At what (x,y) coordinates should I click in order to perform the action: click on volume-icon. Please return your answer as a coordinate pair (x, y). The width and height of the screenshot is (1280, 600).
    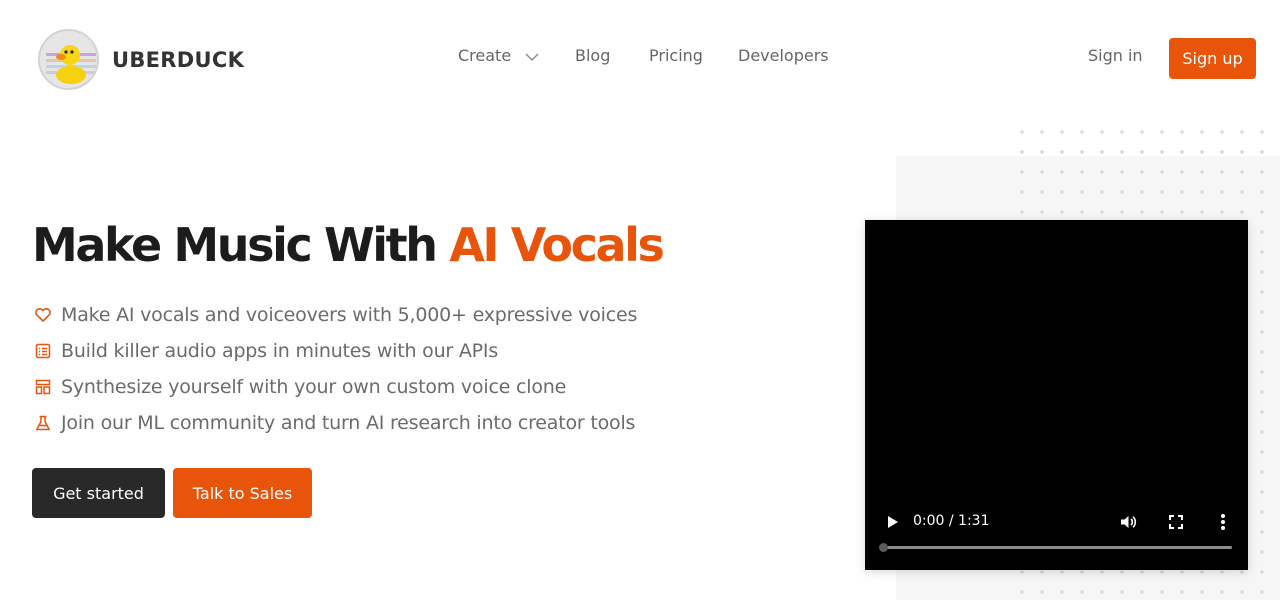
    Looking at the image, I should click on (1128, 522).